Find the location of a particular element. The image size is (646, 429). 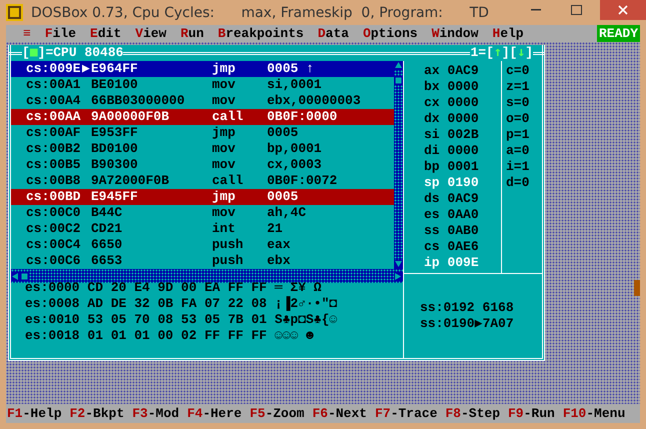

register-value: ds 0AC9 is located at coordinates (452, 199).